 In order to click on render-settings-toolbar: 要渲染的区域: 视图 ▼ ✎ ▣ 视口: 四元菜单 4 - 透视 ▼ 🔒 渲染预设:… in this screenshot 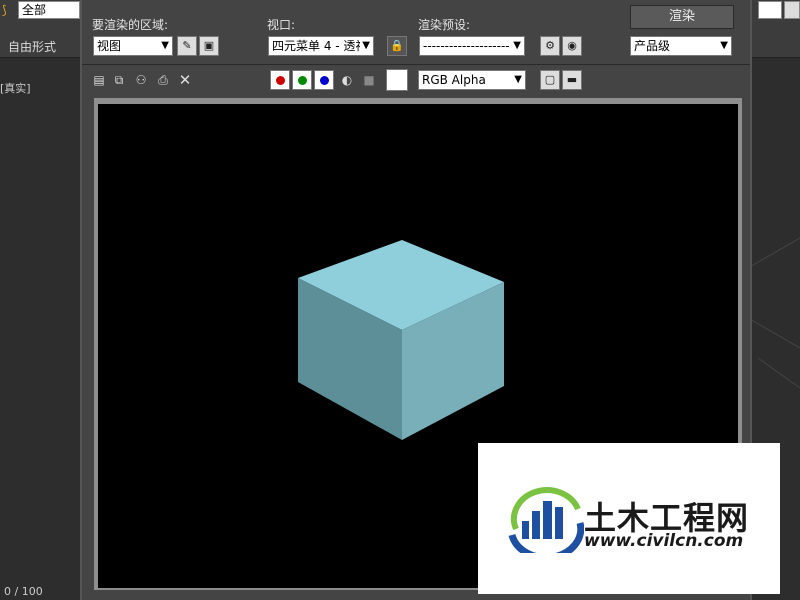, I will do `click(416, 32)`.